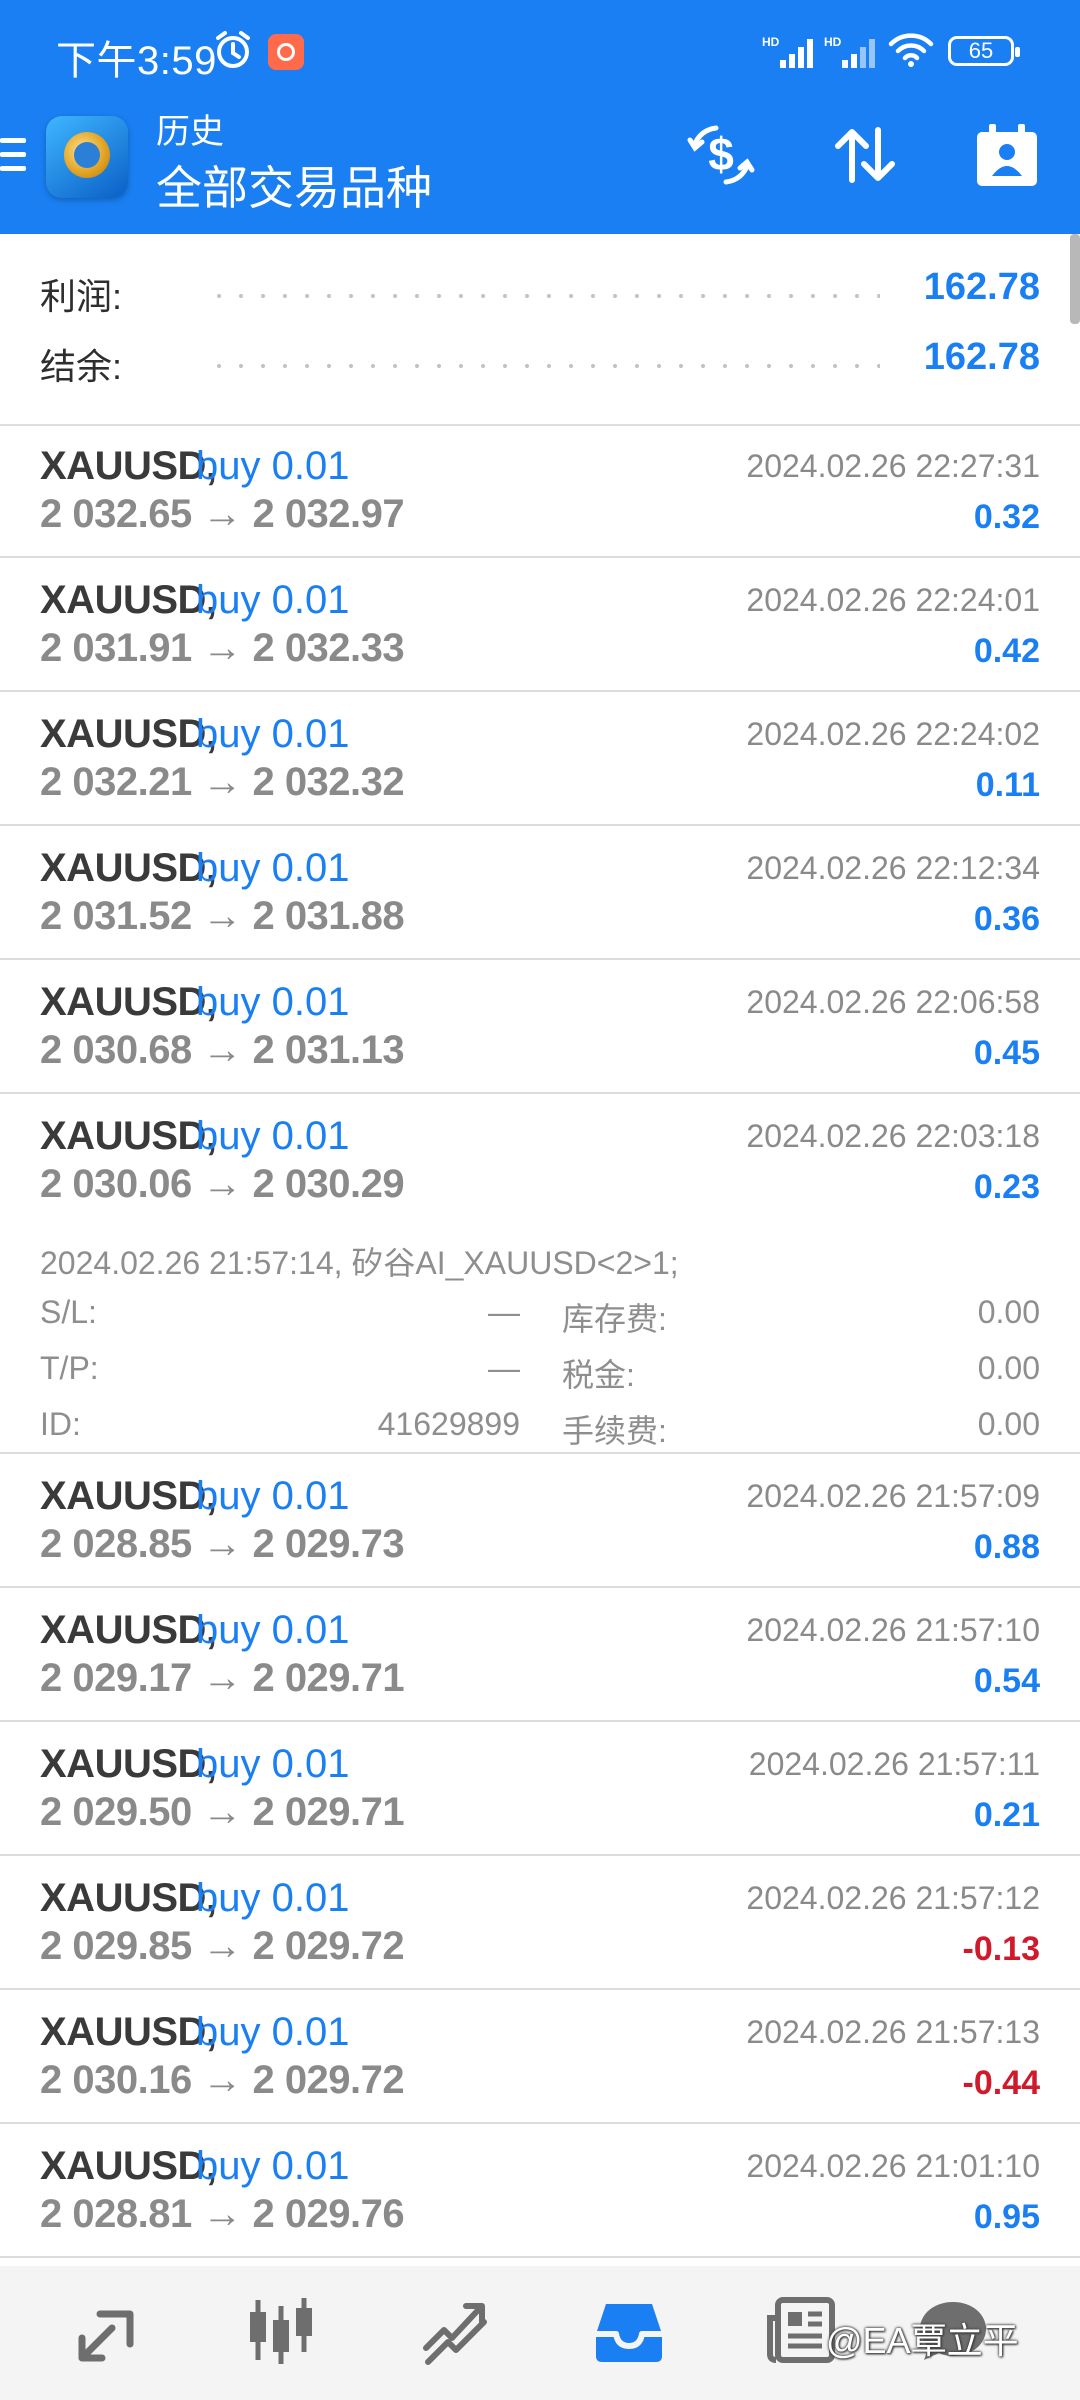  Describe the element at coordinates (448, 1424) in the screenshot. I see `id-value: 41629899` at that location.